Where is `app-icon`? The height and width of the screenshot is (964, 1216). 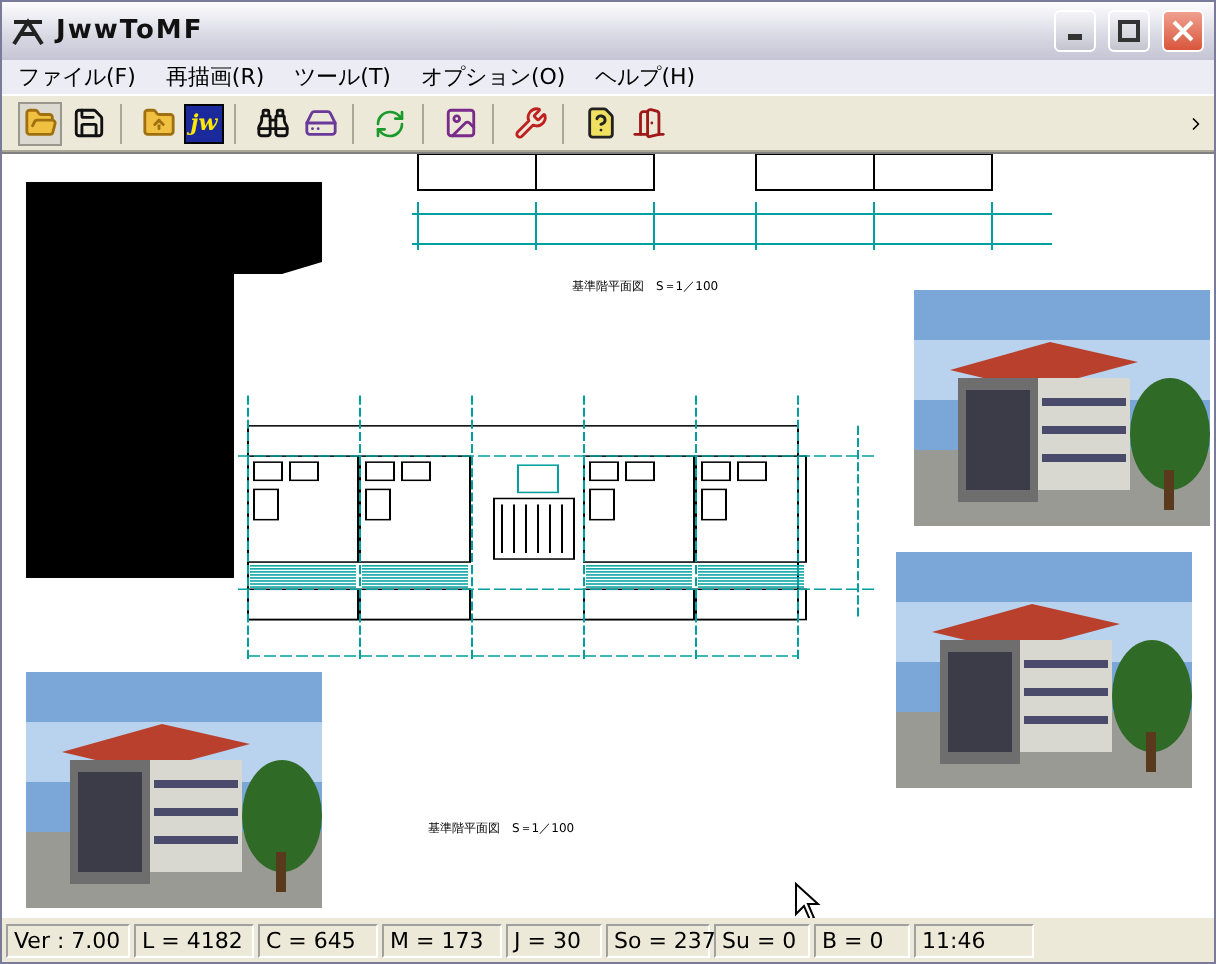 app-icon is located at coordinates (28, 31).